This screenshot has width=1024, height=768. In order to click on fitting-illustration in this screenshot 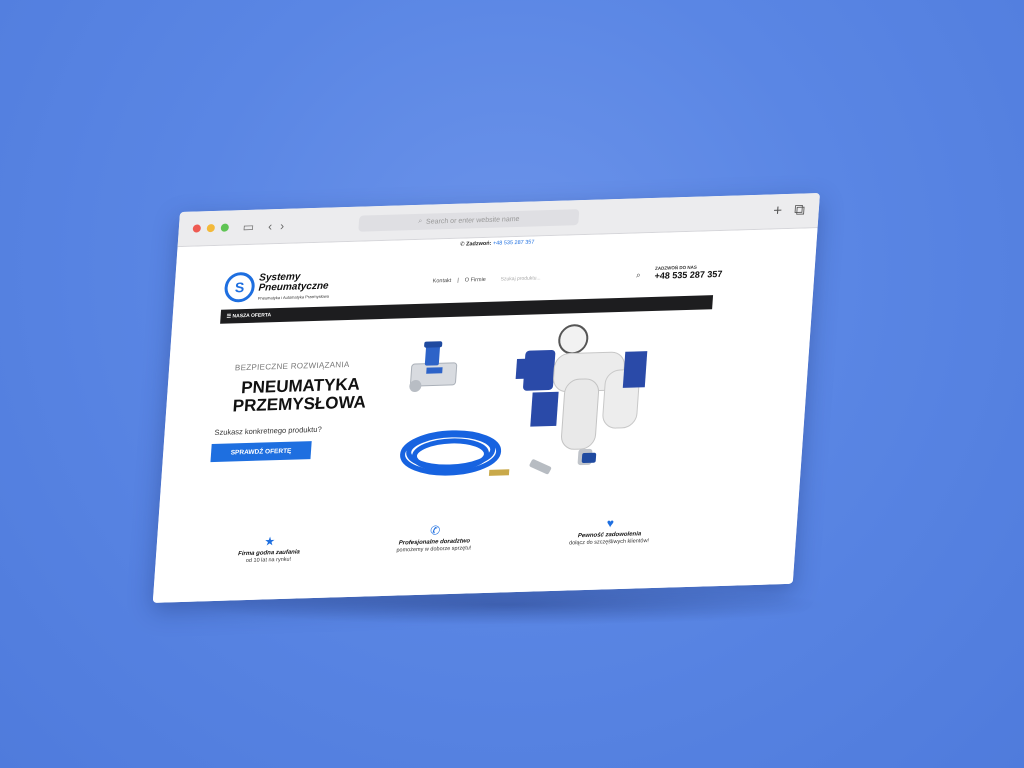, I will do `click(540, 467)`.